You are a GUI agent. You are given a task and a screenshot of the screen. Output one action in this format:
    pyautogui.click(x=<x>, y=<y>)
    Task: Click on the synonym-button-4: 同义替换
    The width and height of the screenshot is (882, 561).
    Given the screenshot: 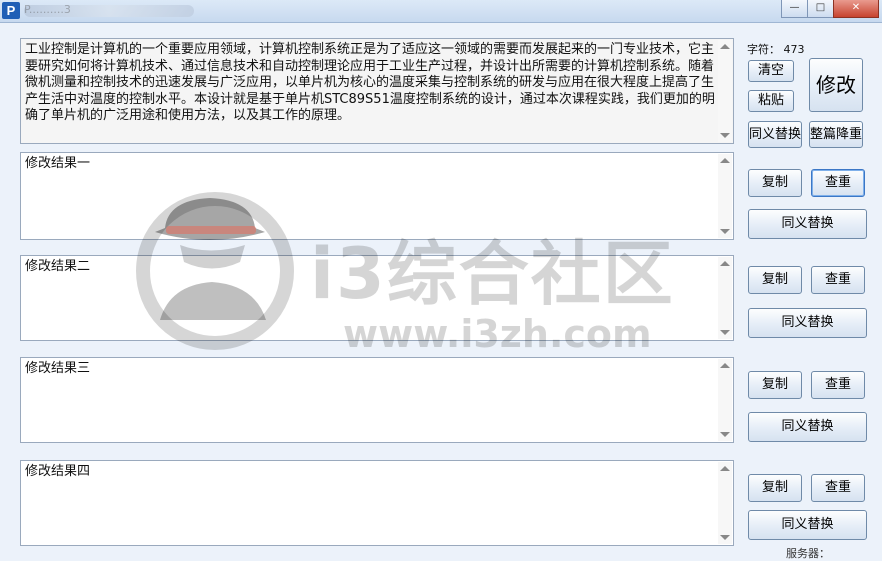 What is the action you would take?
    pyautogui.click(x=807, y=525)
    